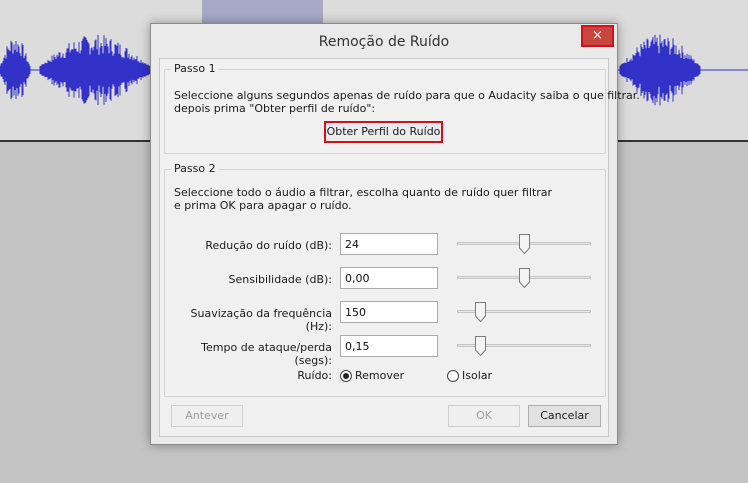 This screenshot has height=483, width=748. Describe the element at coordinates (389, 278) in the screenshot. I see `sensitivity-input` at that location.